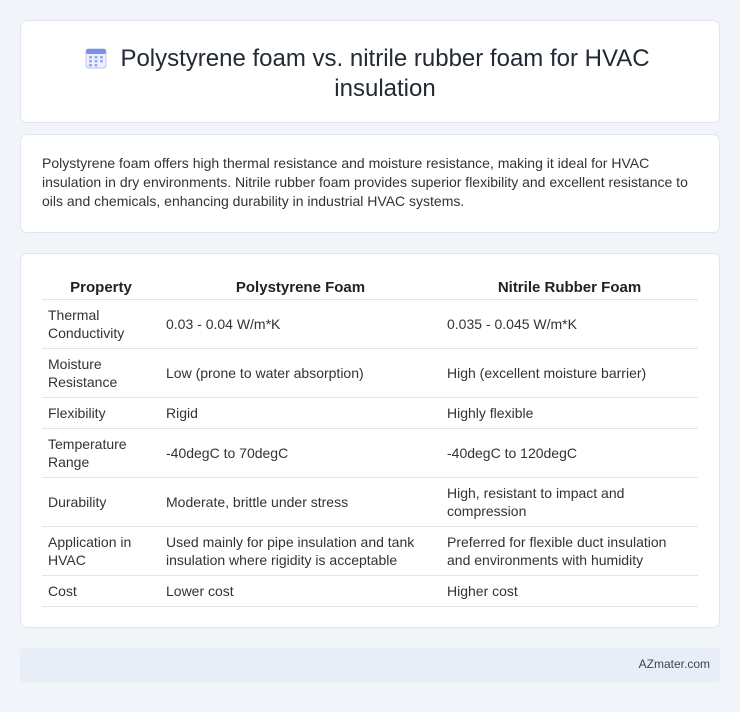  I want to click on property-cell: Cost, so click(101, 591).